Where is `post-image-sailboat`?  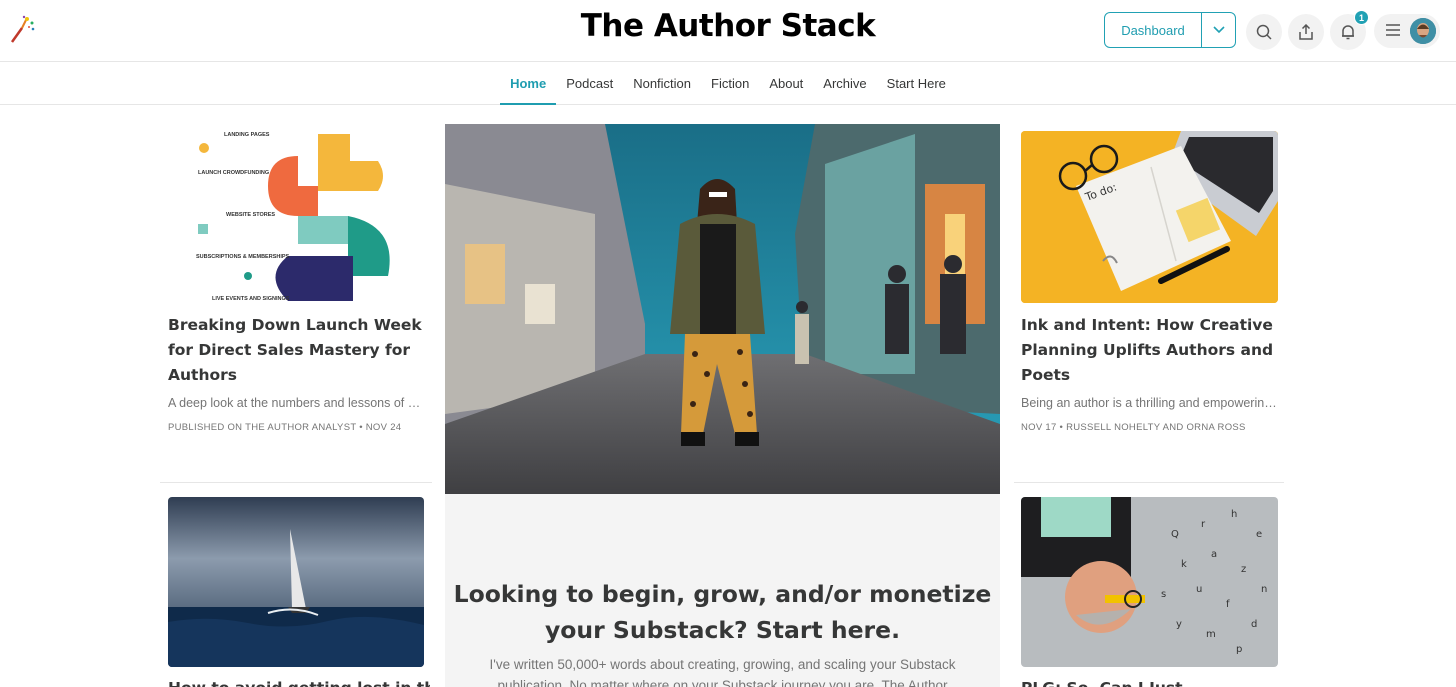 post-image-sailboat is located at coordinates (296, 582).